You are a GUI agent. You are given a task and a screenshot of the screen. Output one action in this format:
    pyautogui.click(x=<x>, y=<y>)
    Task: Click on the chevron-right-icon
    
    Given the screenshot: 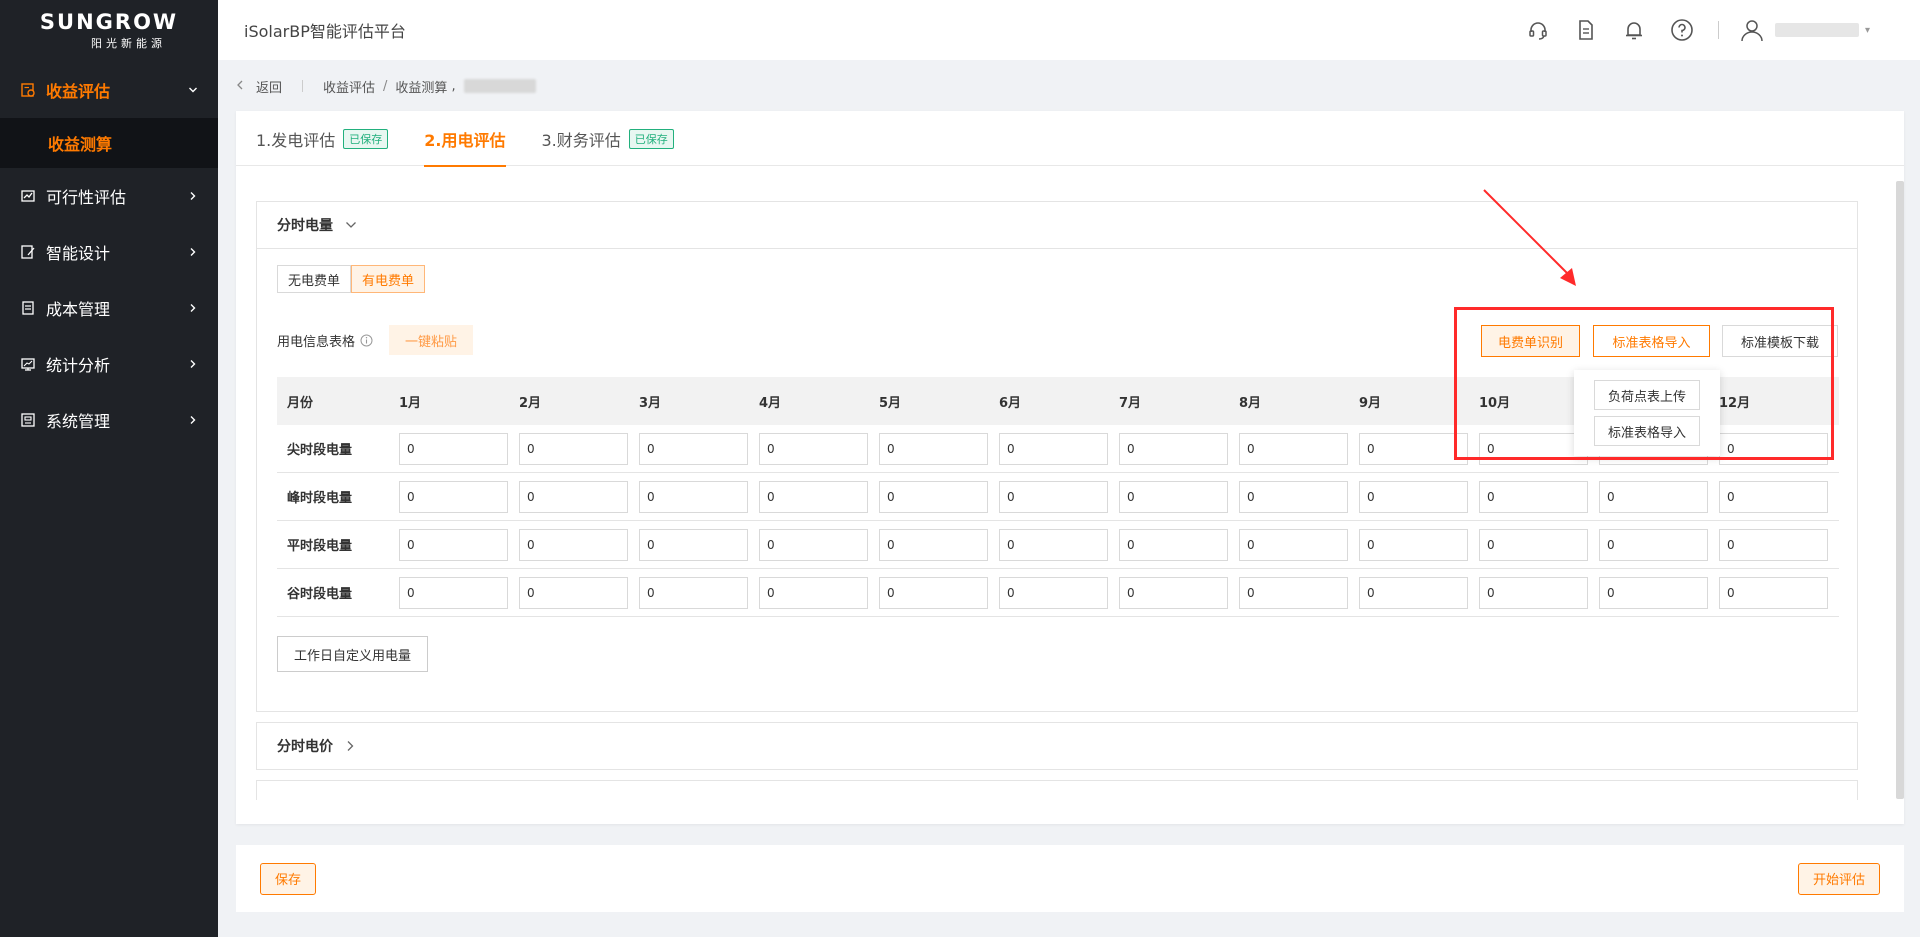 What is the action you would take?
    pyautogui.click(x=350, y=746)
    